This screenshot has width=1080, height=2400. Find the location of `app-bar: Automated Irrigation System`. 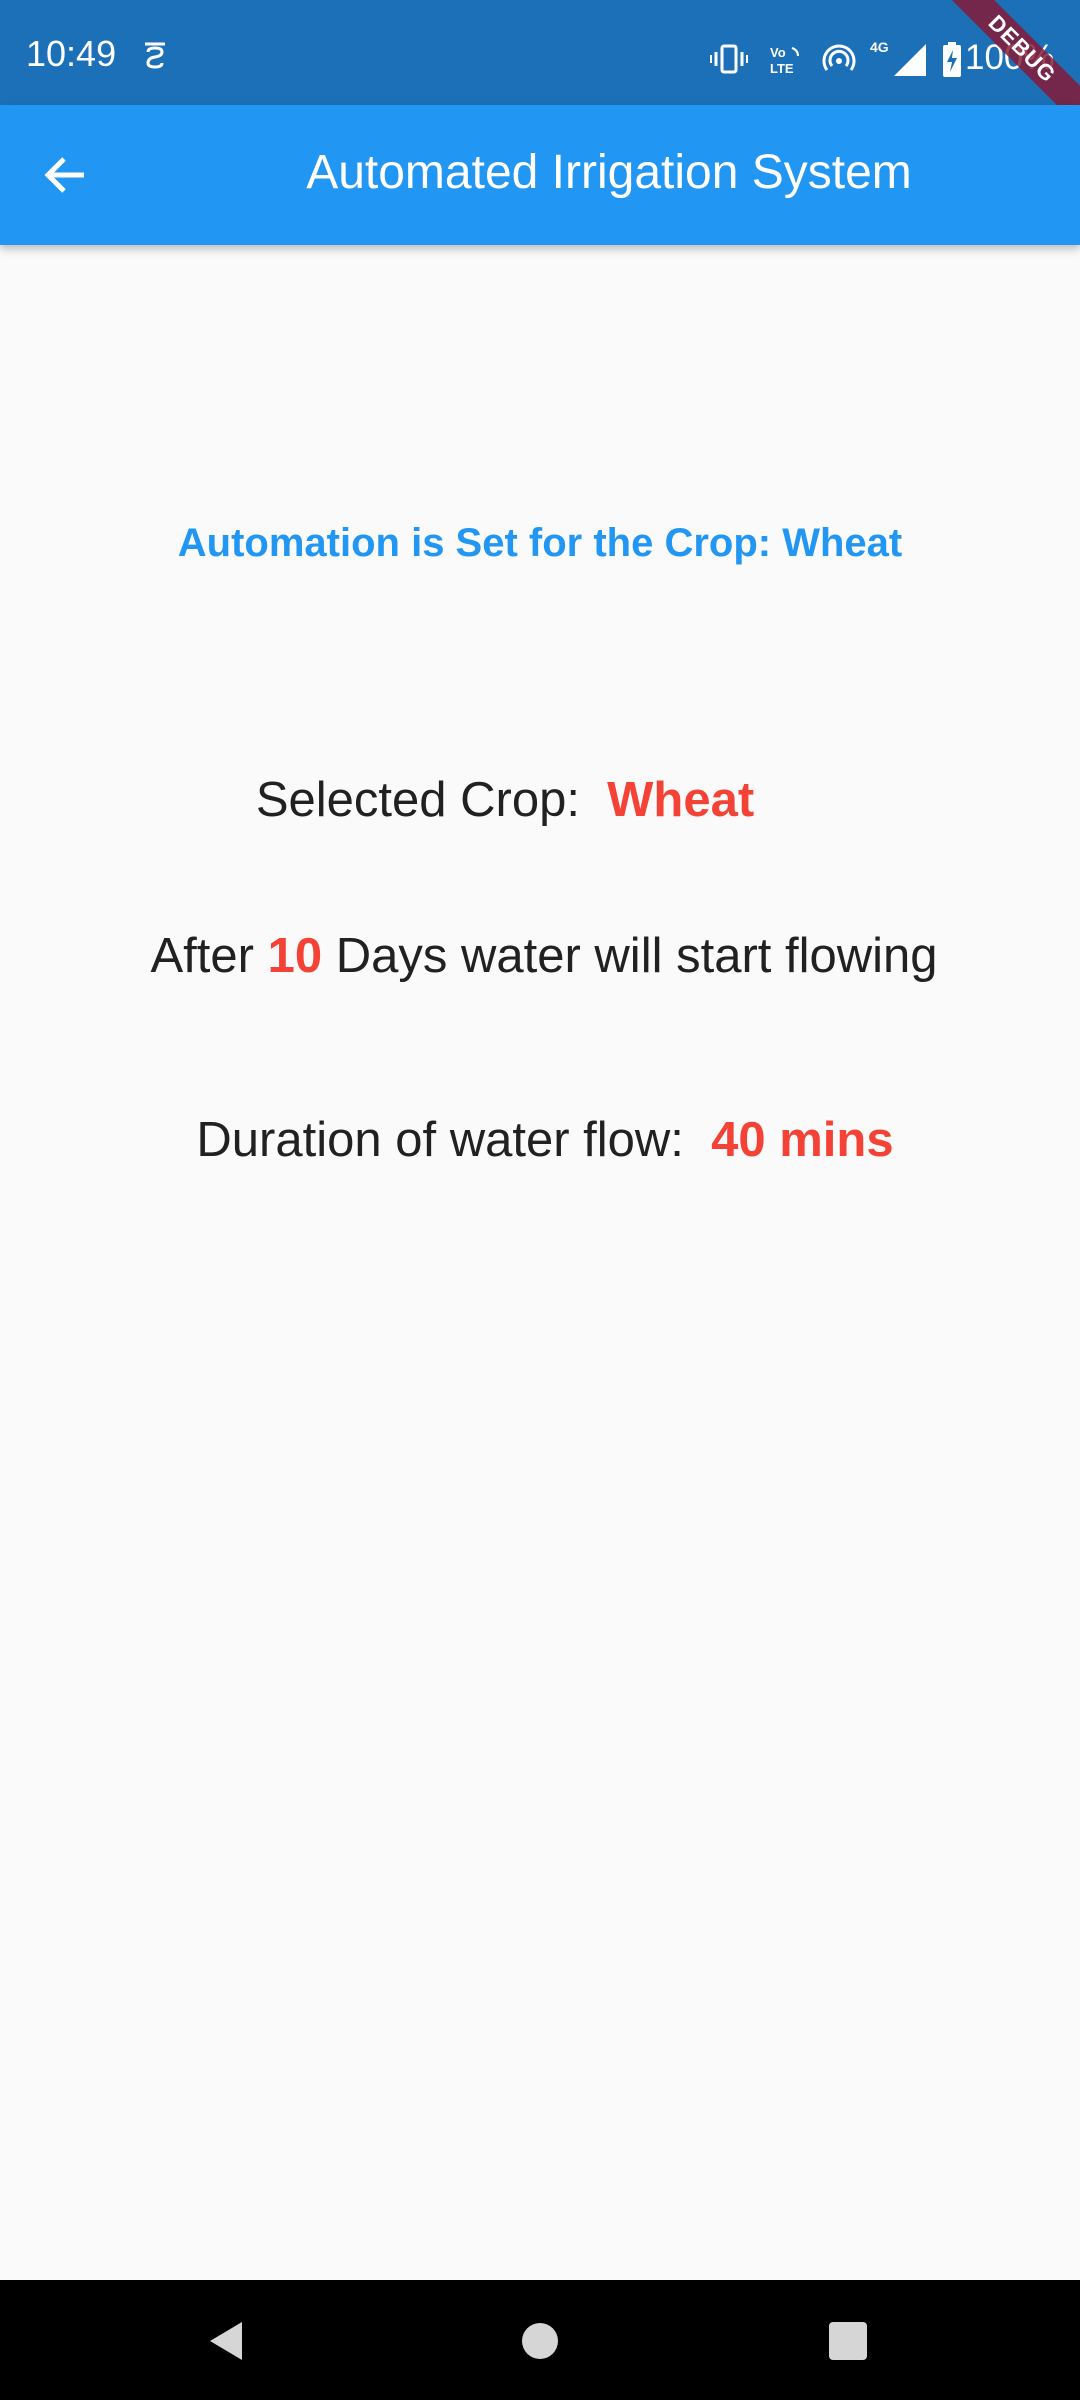

app-bar: Automated Irrigation System is located at coordinates (540, 175).